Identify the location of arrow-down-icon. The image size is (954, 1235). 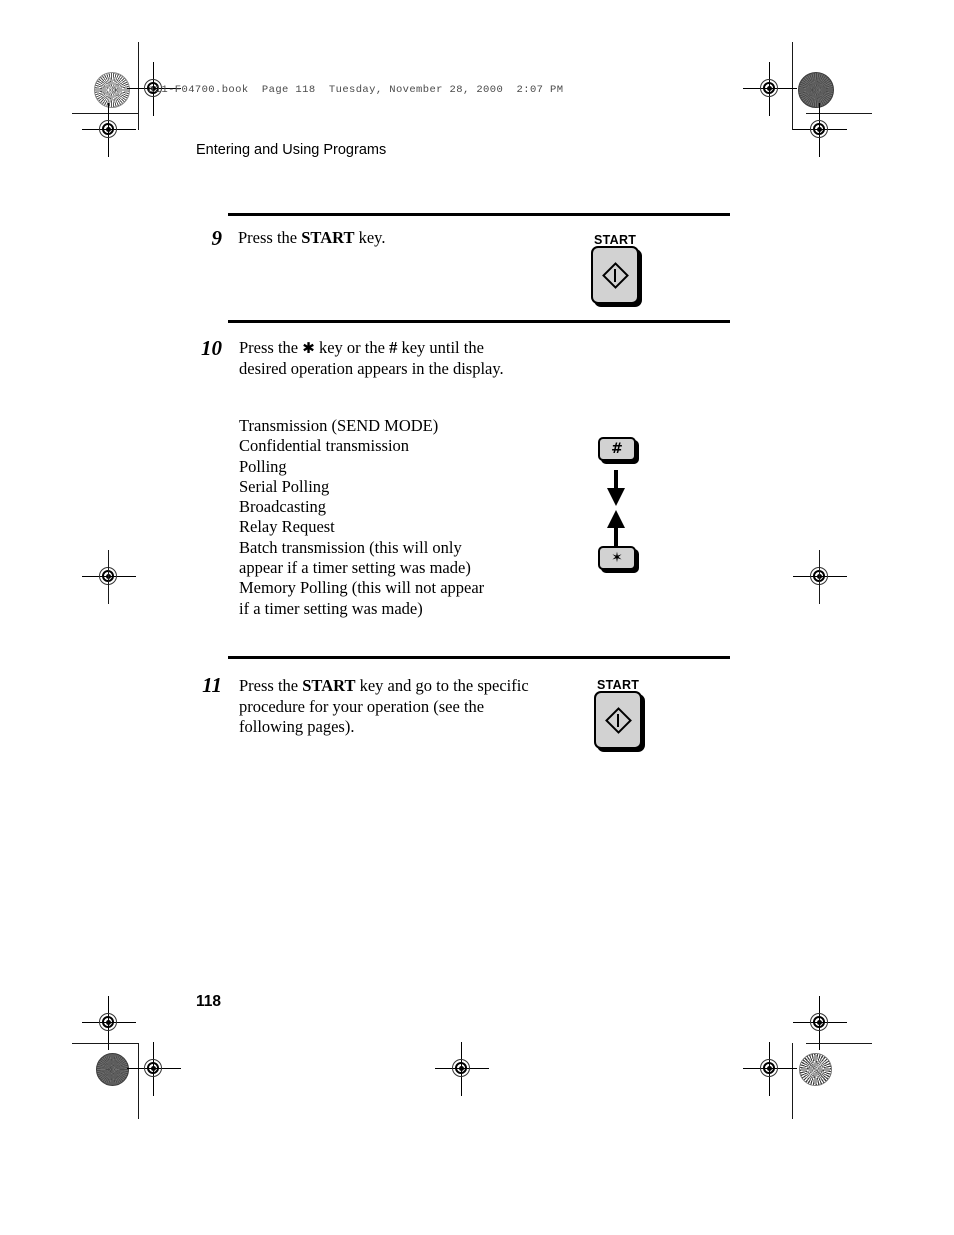
(616, 488).